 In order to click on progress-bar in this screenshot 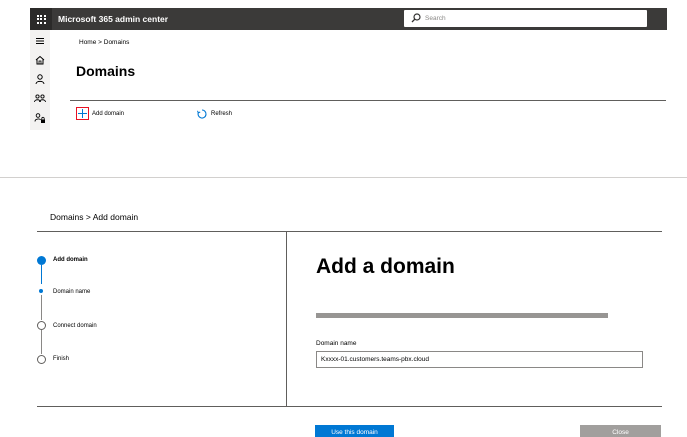, I will do `click(462, 315)`.